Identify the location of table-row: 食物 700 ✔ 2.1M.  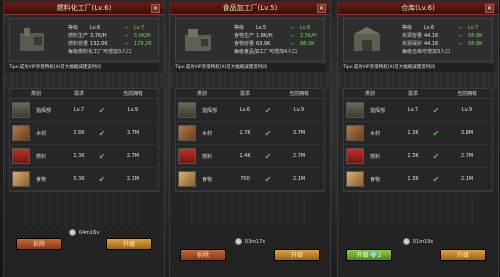
(250, 179).